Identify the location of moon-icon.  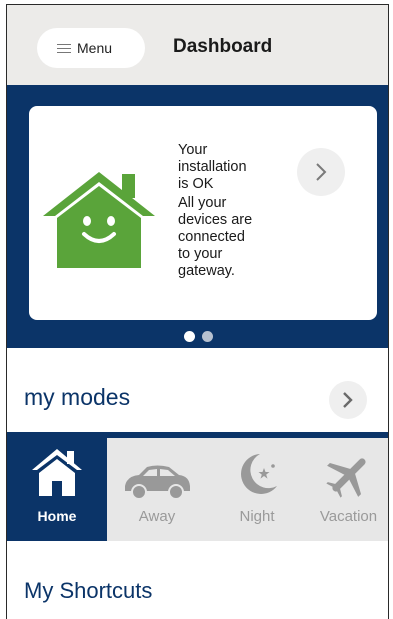
(259, 474).